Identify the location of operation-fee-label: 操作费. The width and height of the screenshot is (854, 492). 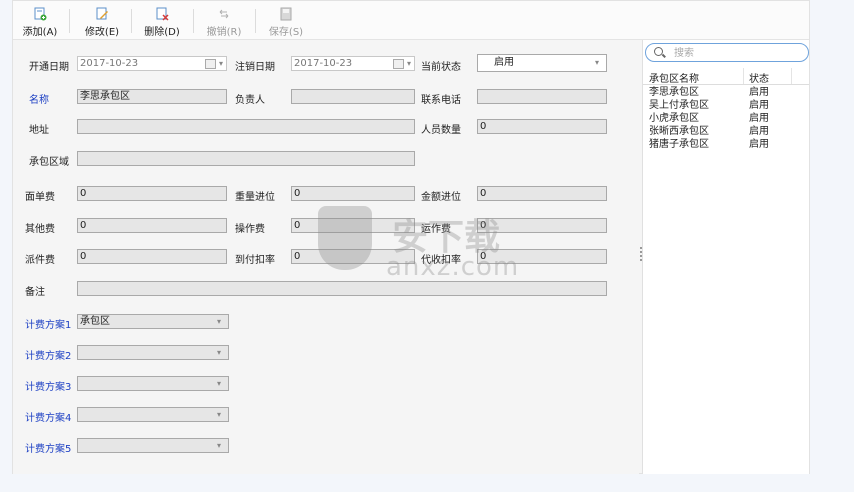
(250, 229).